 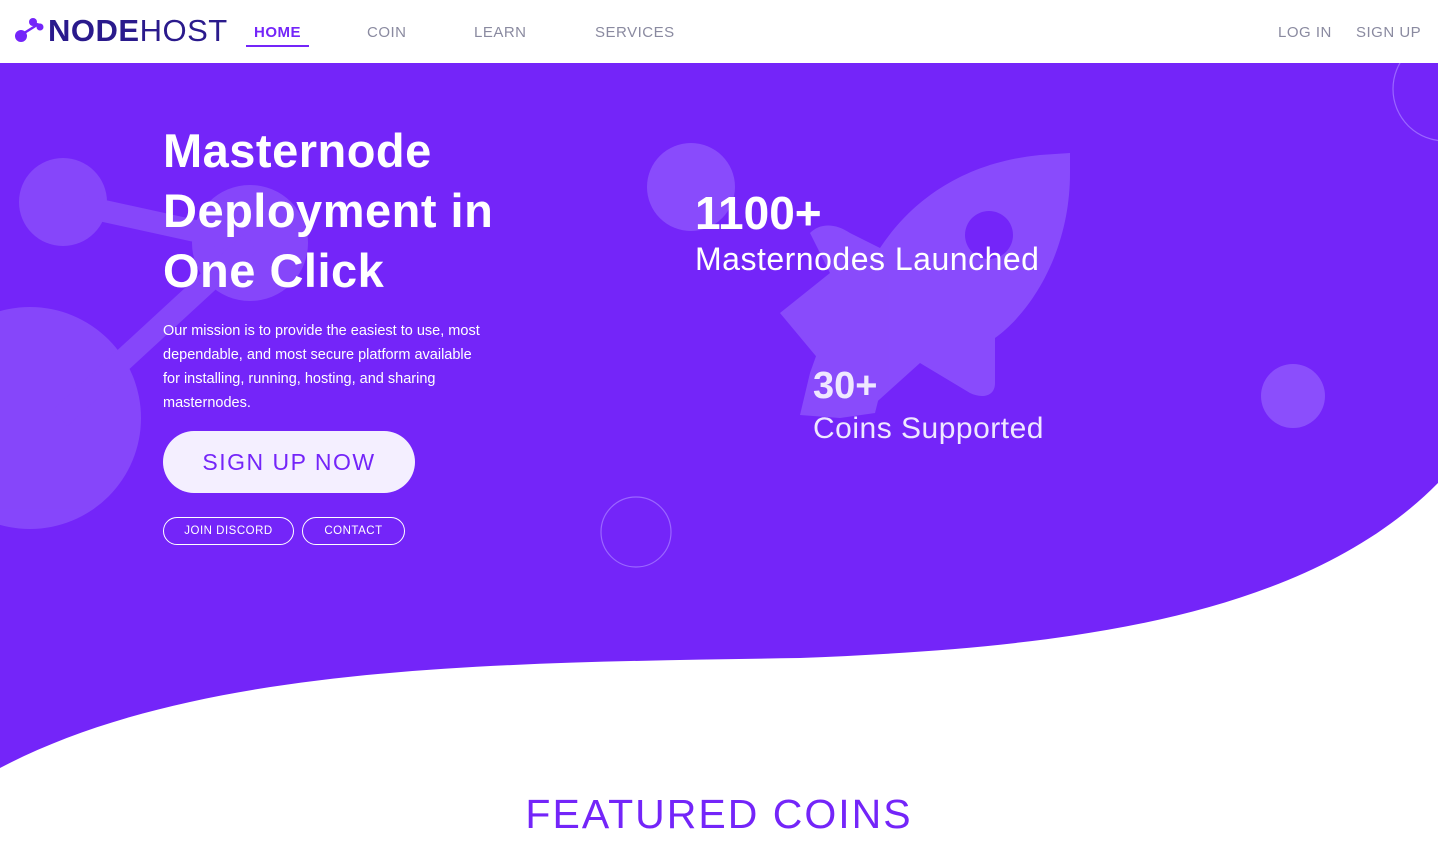 I want to click on brand-logo: NODEHOST, so click(x=121, y=31).